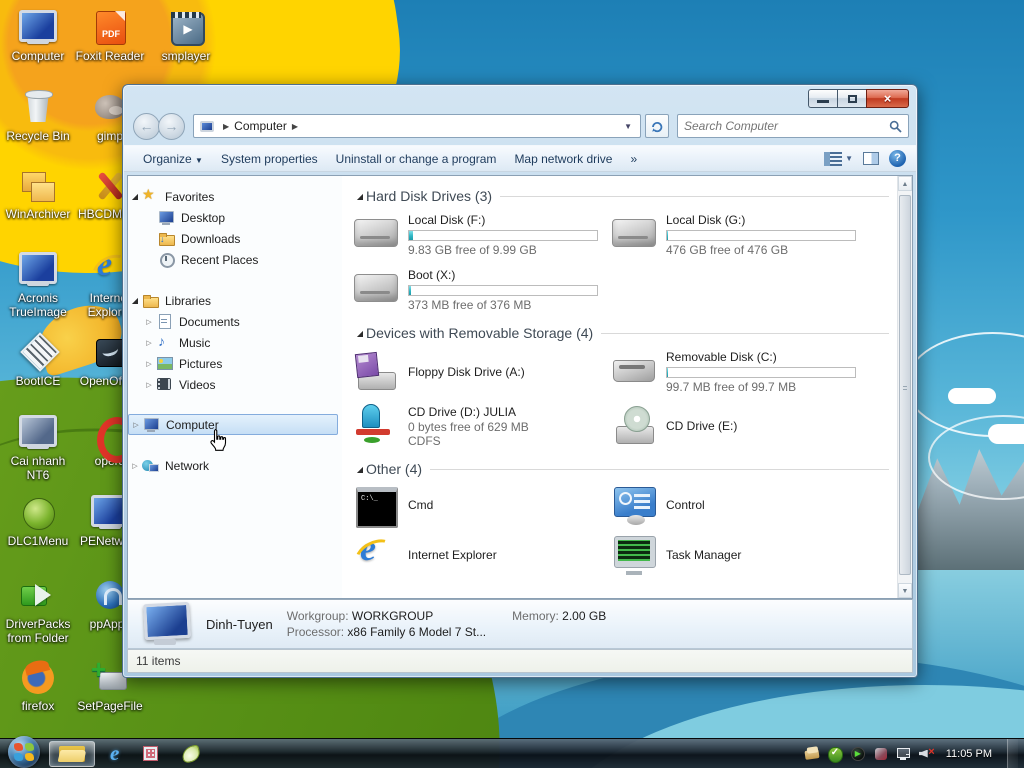  I want to click on item-tile-control: Control, so click(739, 505).